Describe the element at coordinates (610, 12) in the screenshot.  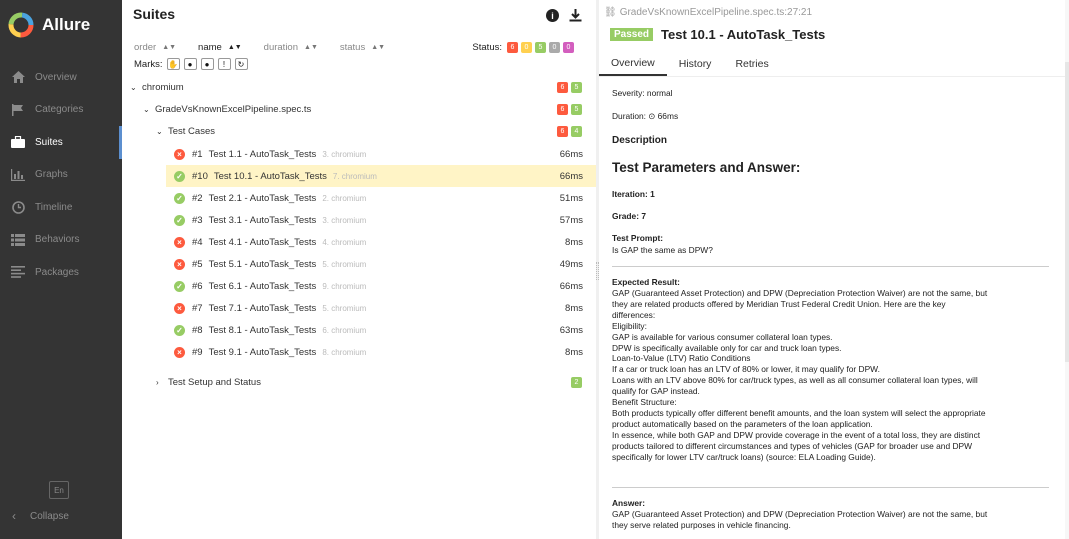
I see `link-icon: ⛓` at that location.